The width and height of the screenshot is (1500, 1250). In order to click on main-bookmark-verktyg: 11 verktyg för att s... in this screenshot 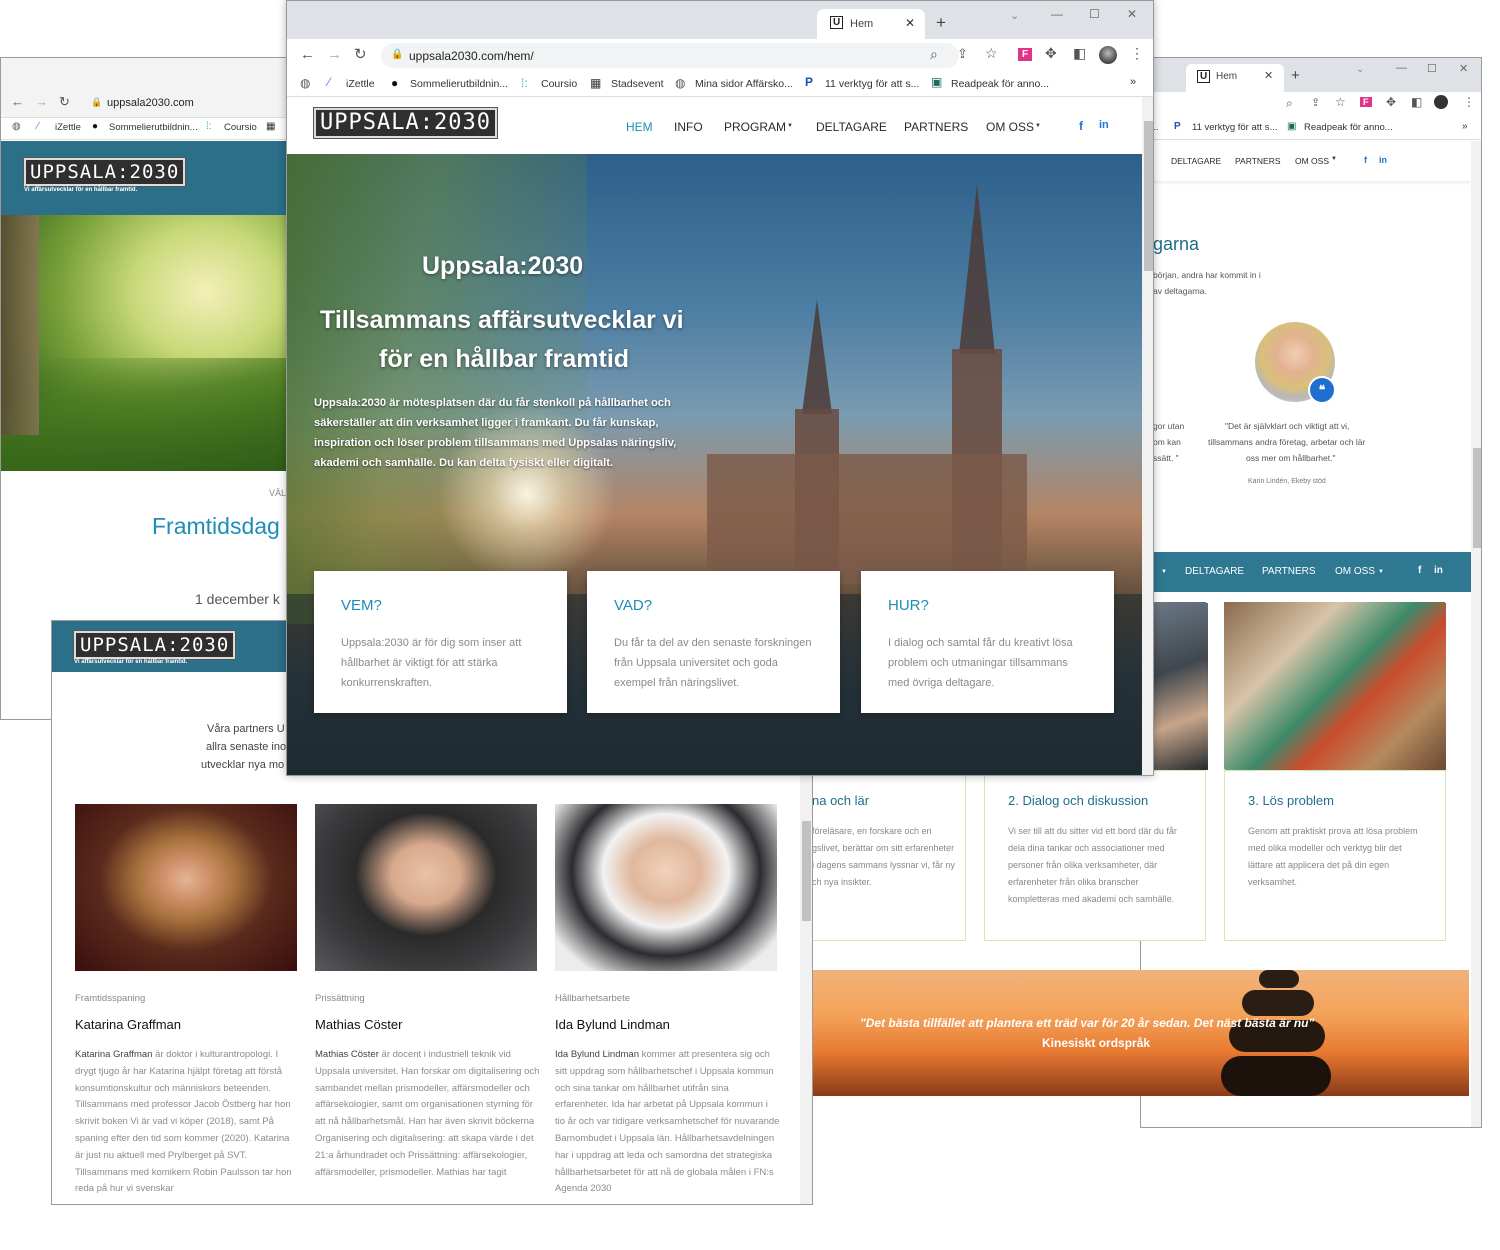, I will do `click(872, 84)`.